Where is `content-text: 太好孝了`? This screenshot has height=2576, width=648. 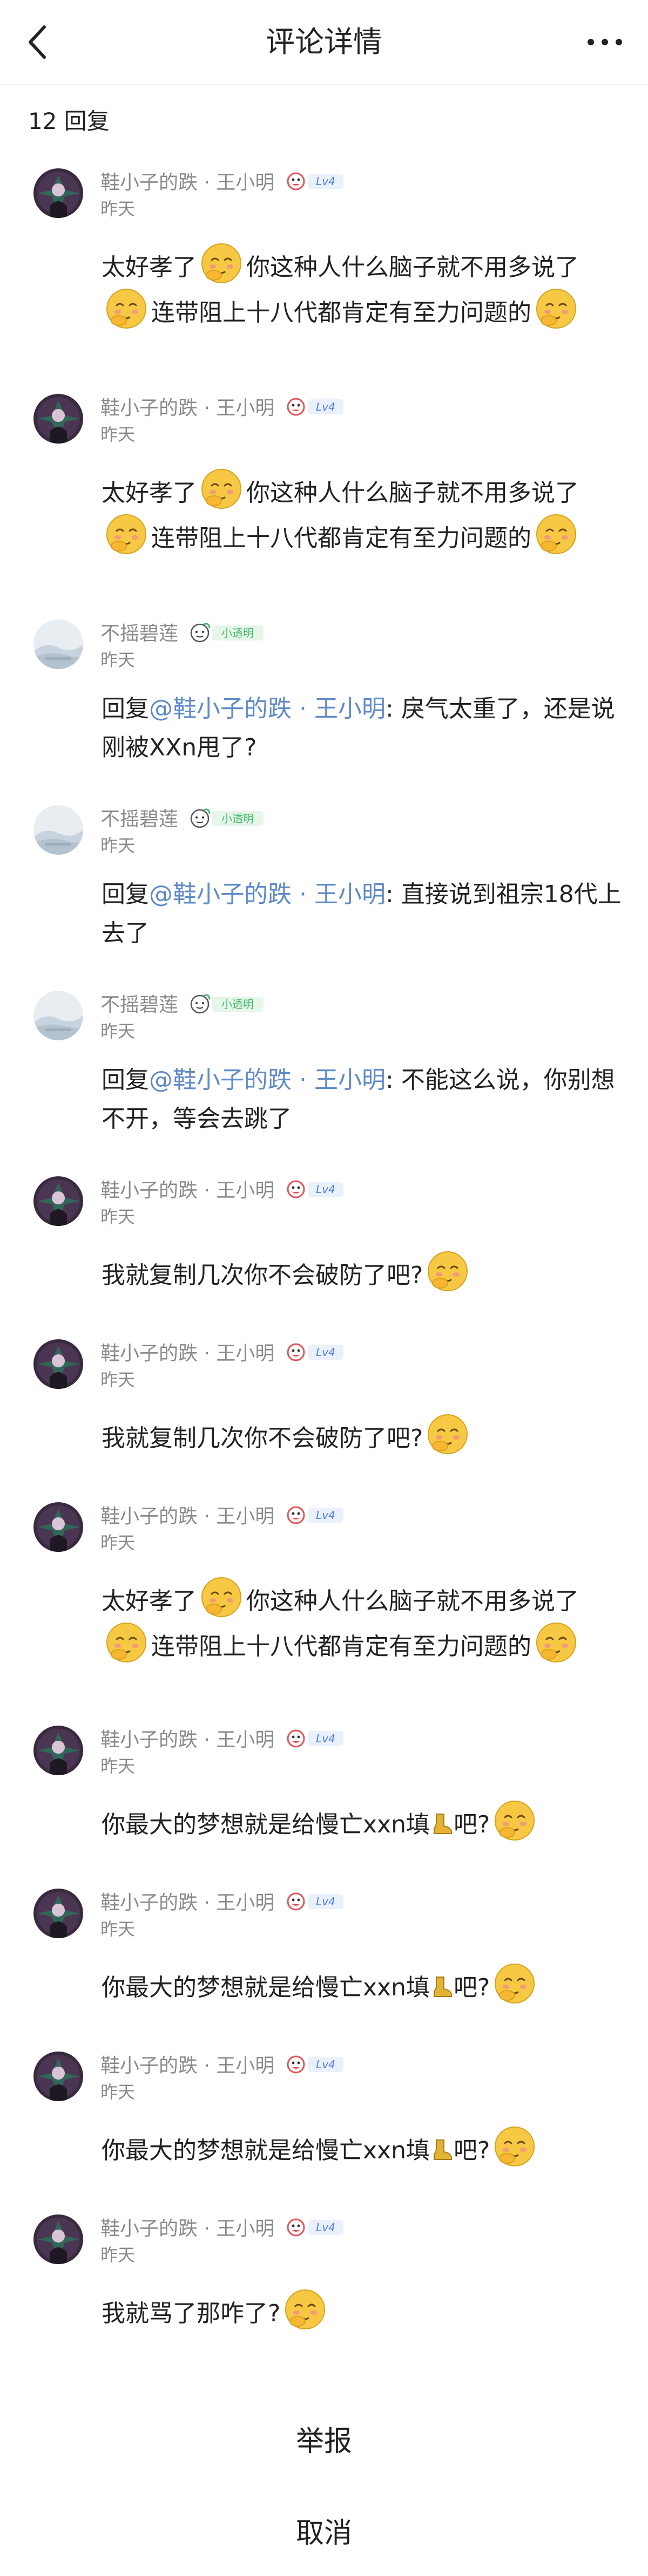
content-text: 太好孝了 is located at coordinates (149, 267).